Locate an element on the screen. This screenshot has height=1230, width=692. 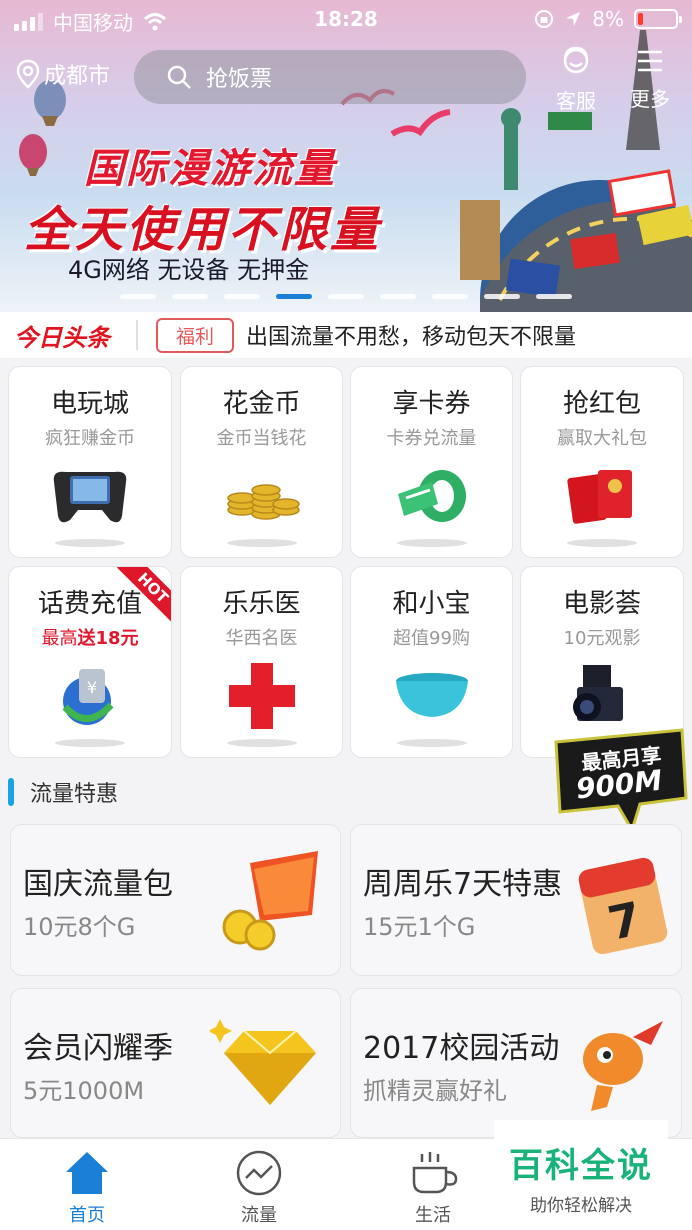
grid-item-subtitle: 金币当钱花 is located at coordinates (261, 438).